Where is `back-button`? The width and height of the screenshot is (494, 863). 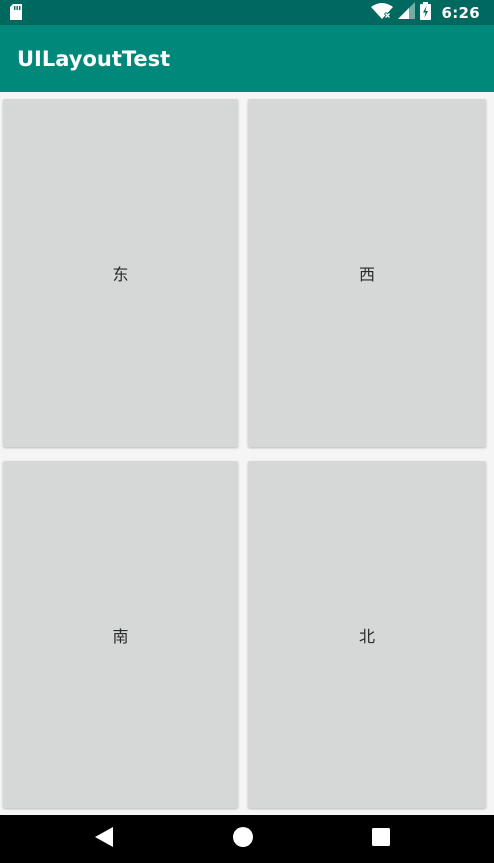 back-button is located at coordinates (104, 839).